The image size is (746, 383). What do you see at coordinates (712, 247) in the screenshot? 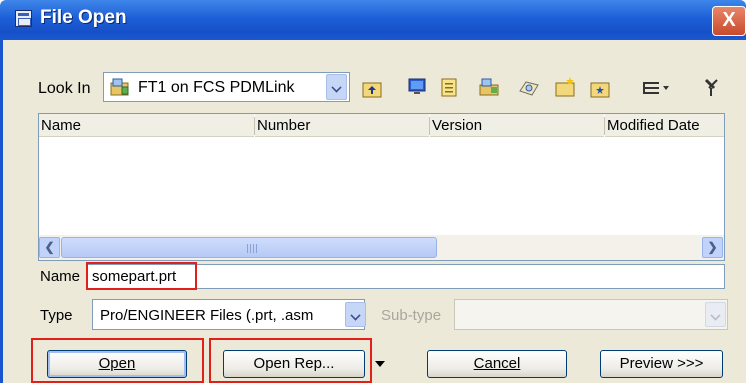
I see `scroll-right-button: ❯` at bounding box center [712, 247].